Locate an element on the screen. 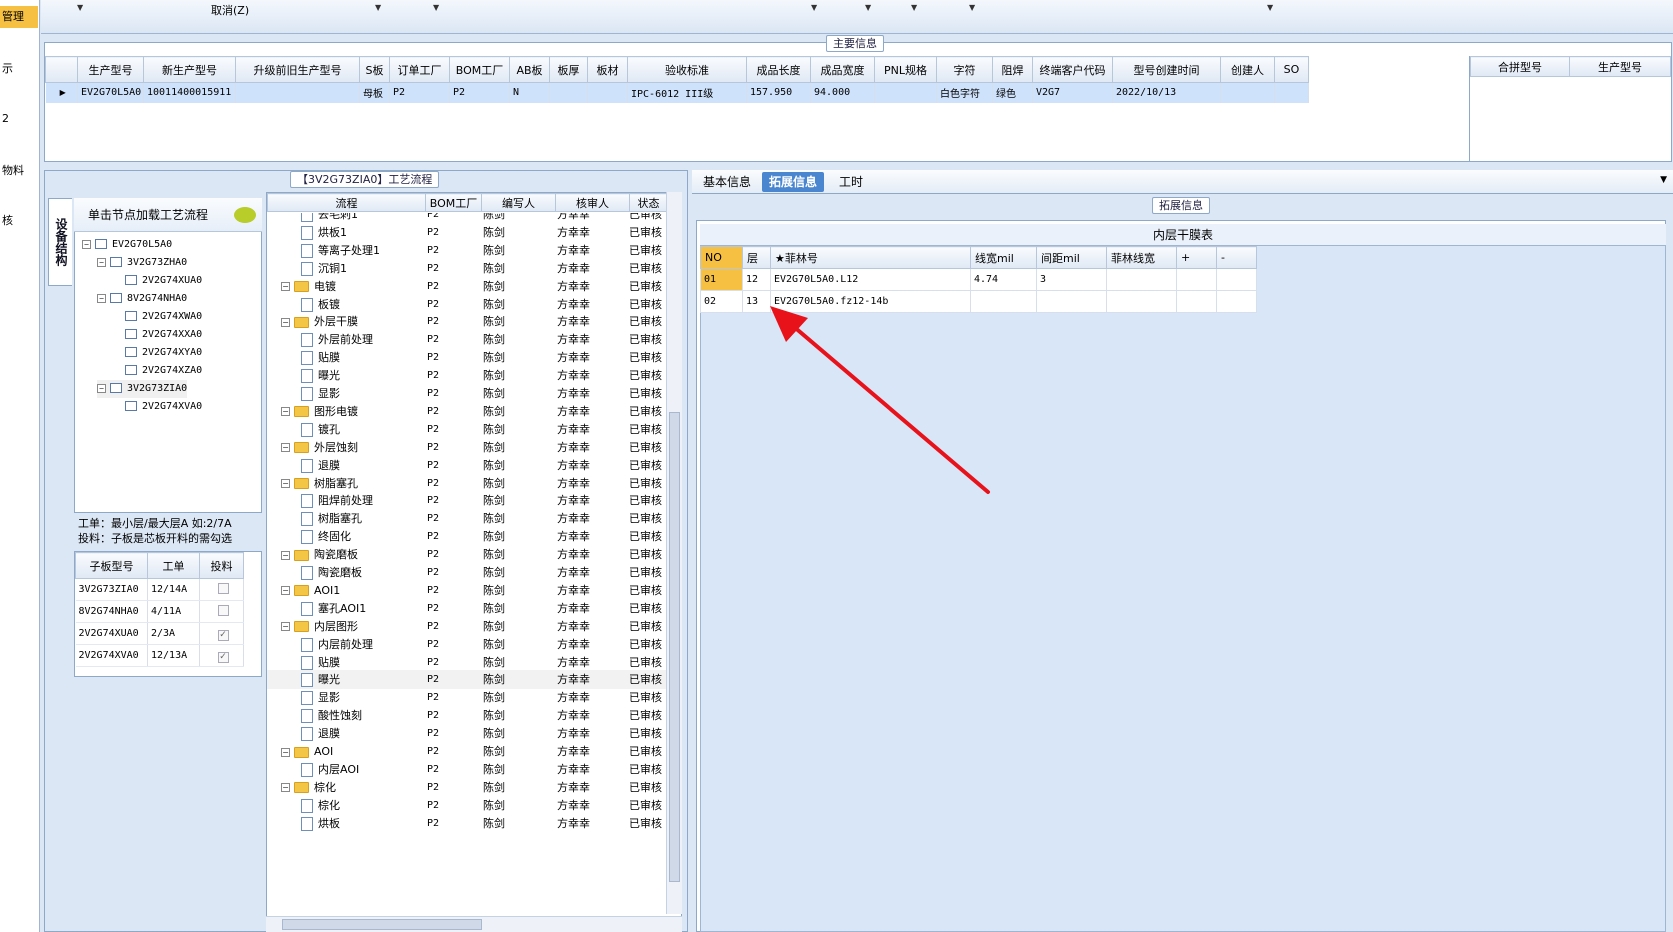  flow-row: − 陶瓷磨板 P2 陈剑 方幸幸 已审核 is located at coordinates (467, 554).